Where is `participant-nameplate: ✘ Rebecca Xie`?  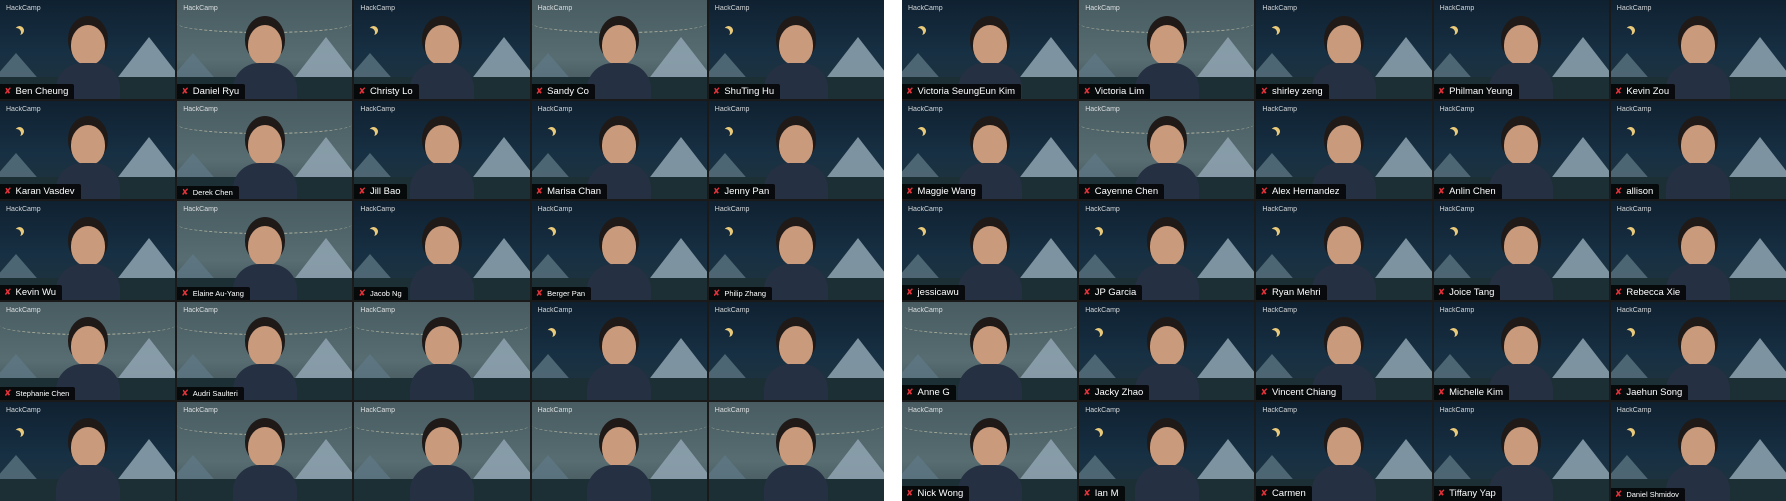 participant-nameplate: ✘ Rebecca Xie is located at coordinates (1648, 292).